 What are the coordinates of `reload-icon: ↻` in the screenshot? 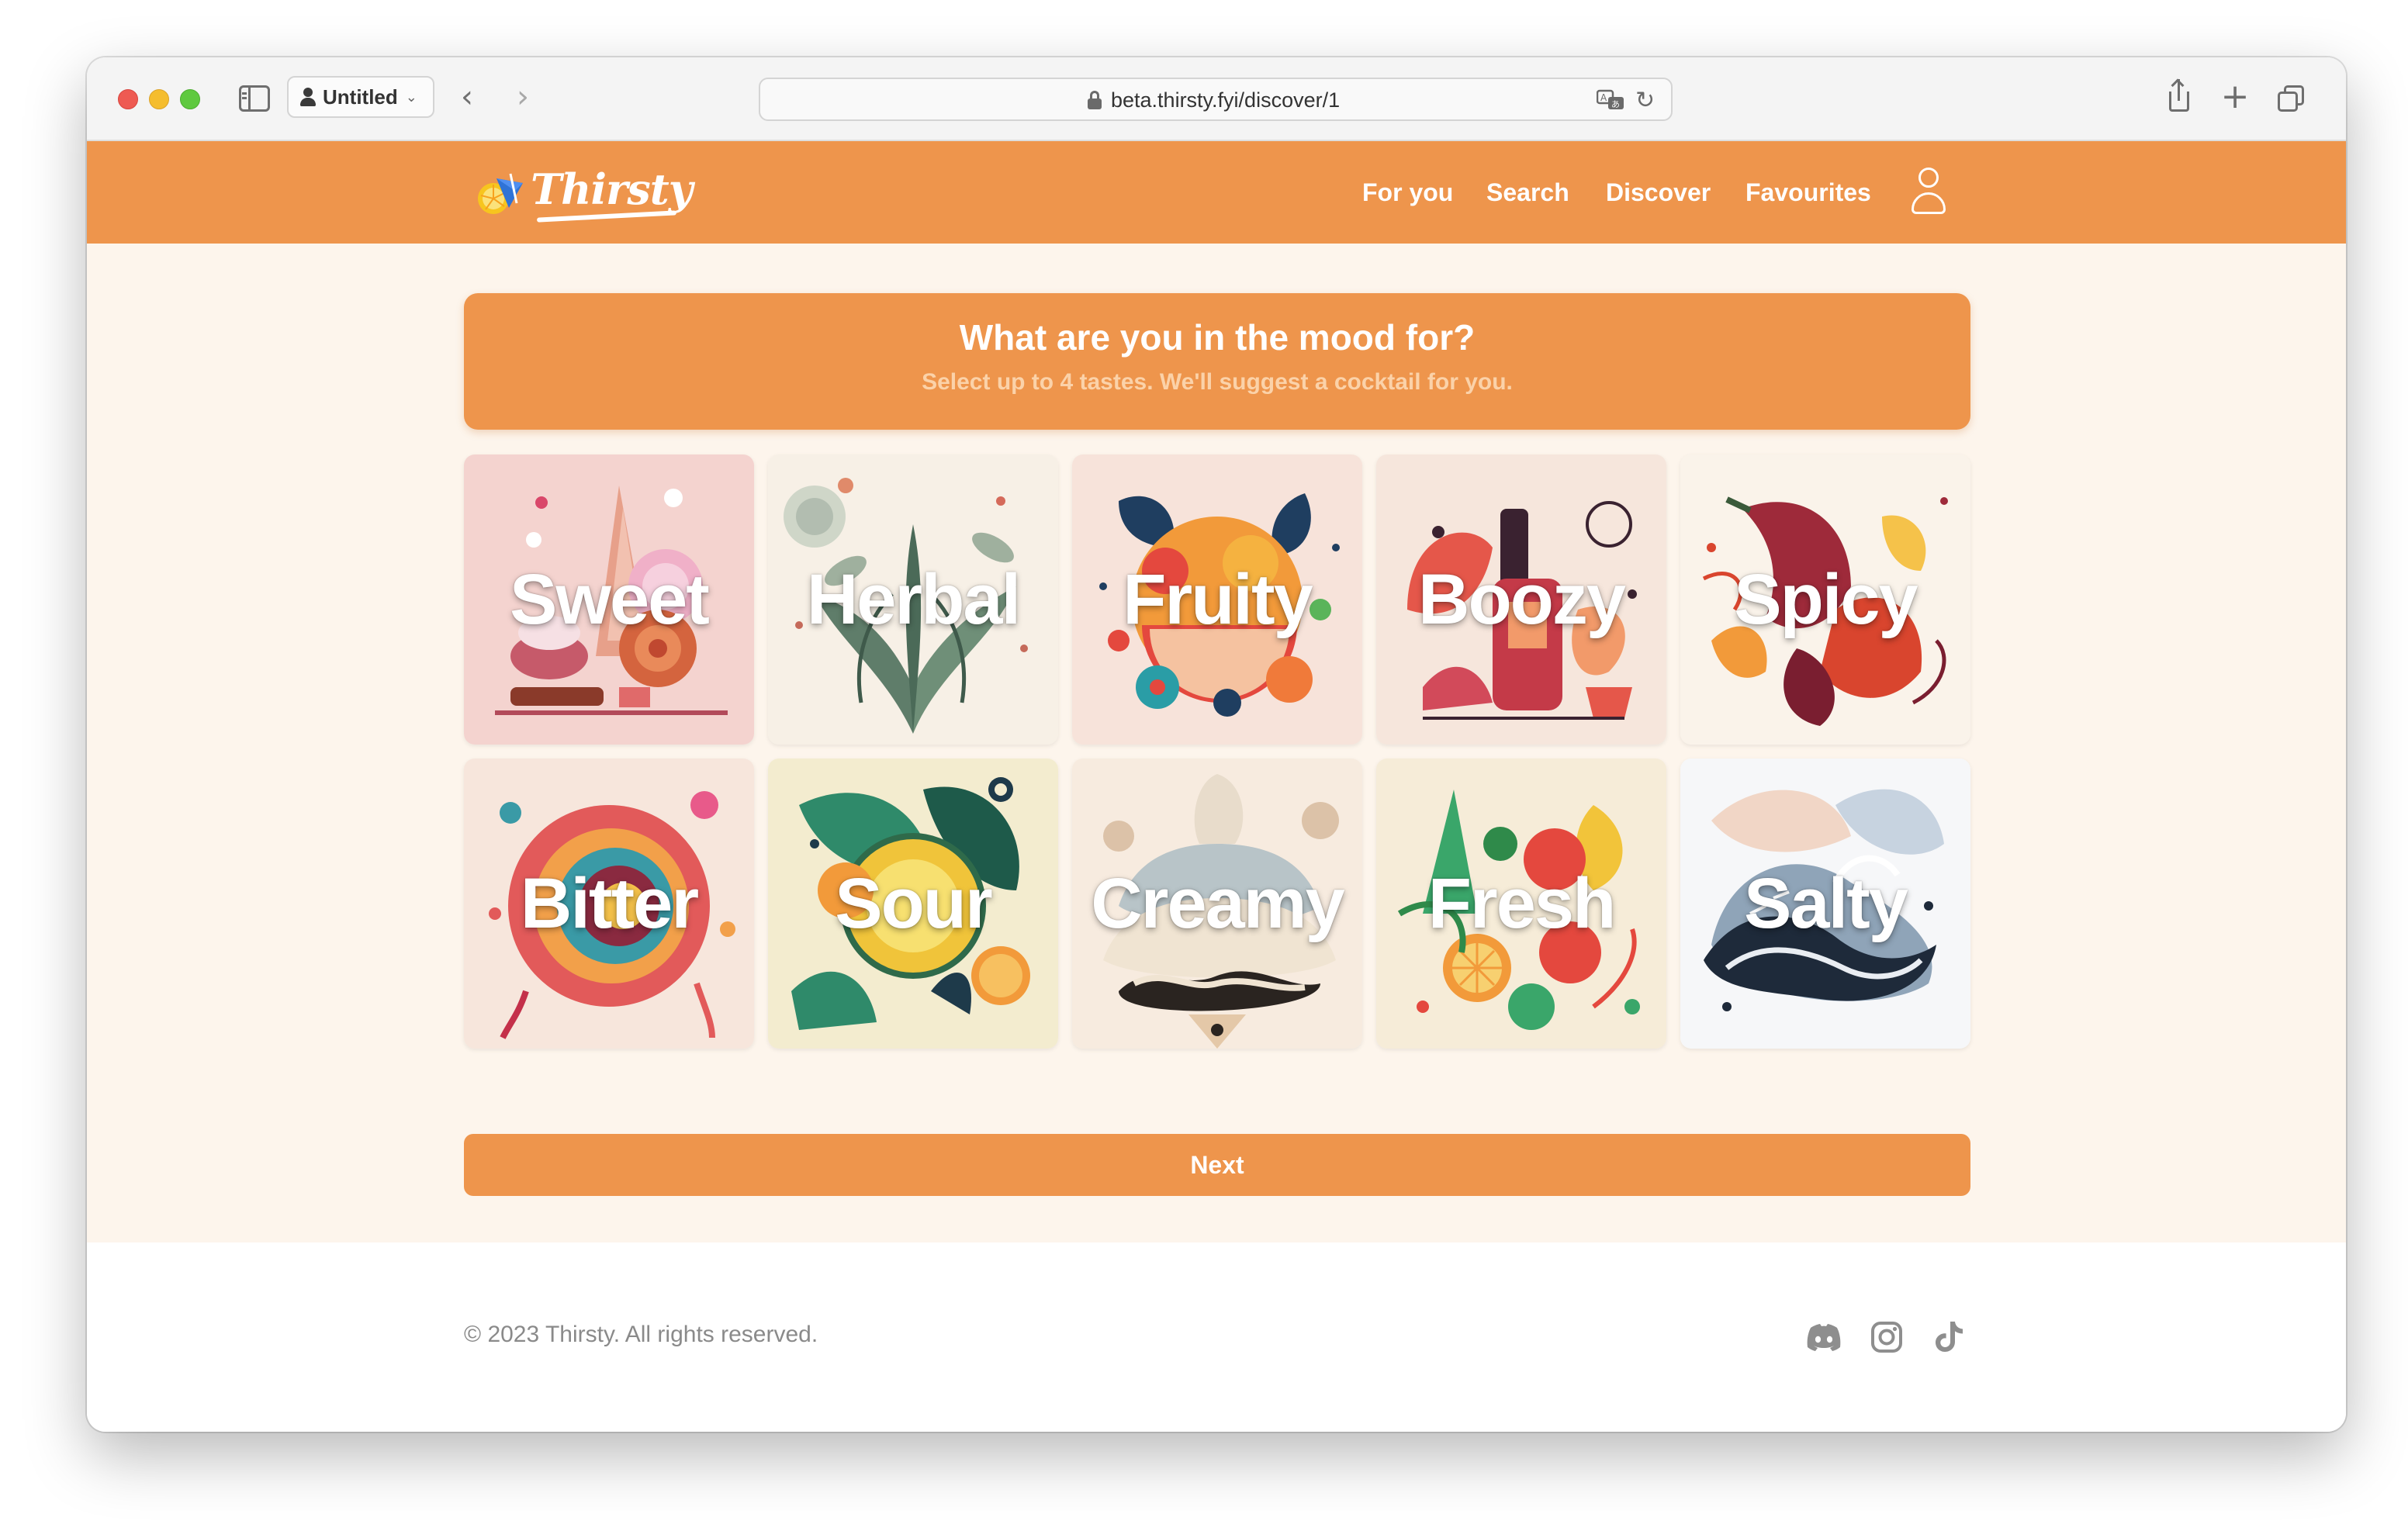 It's located at (1645, 100).